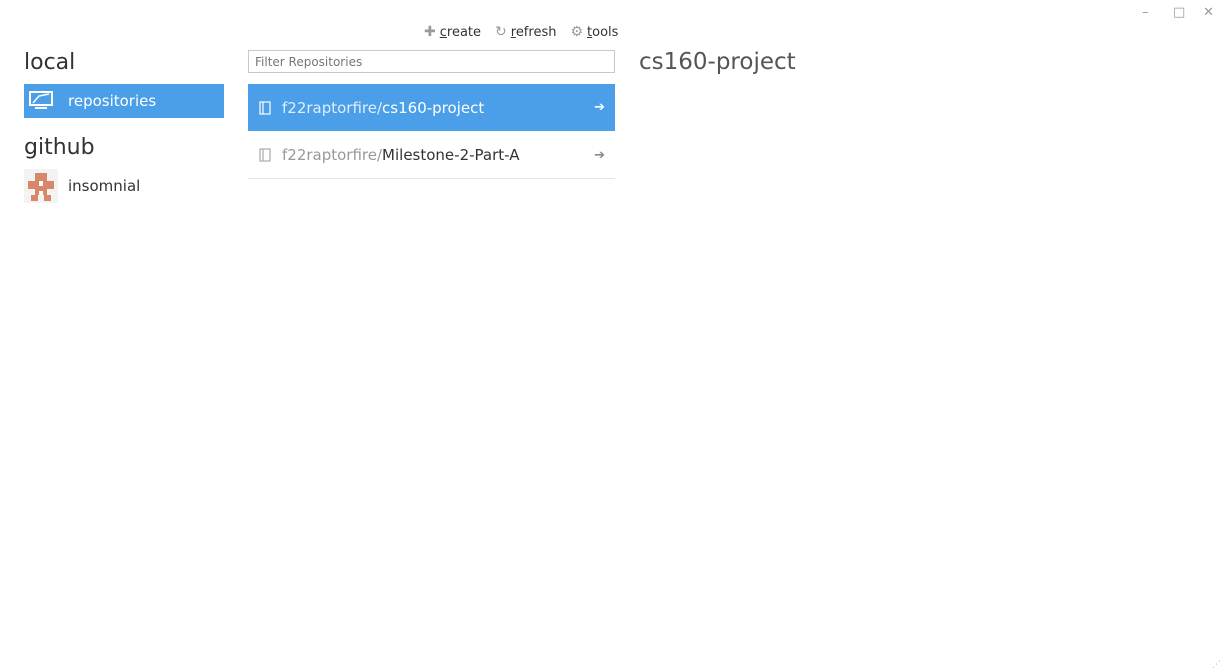  I want to click on github-heading: github, so click(59, 147).